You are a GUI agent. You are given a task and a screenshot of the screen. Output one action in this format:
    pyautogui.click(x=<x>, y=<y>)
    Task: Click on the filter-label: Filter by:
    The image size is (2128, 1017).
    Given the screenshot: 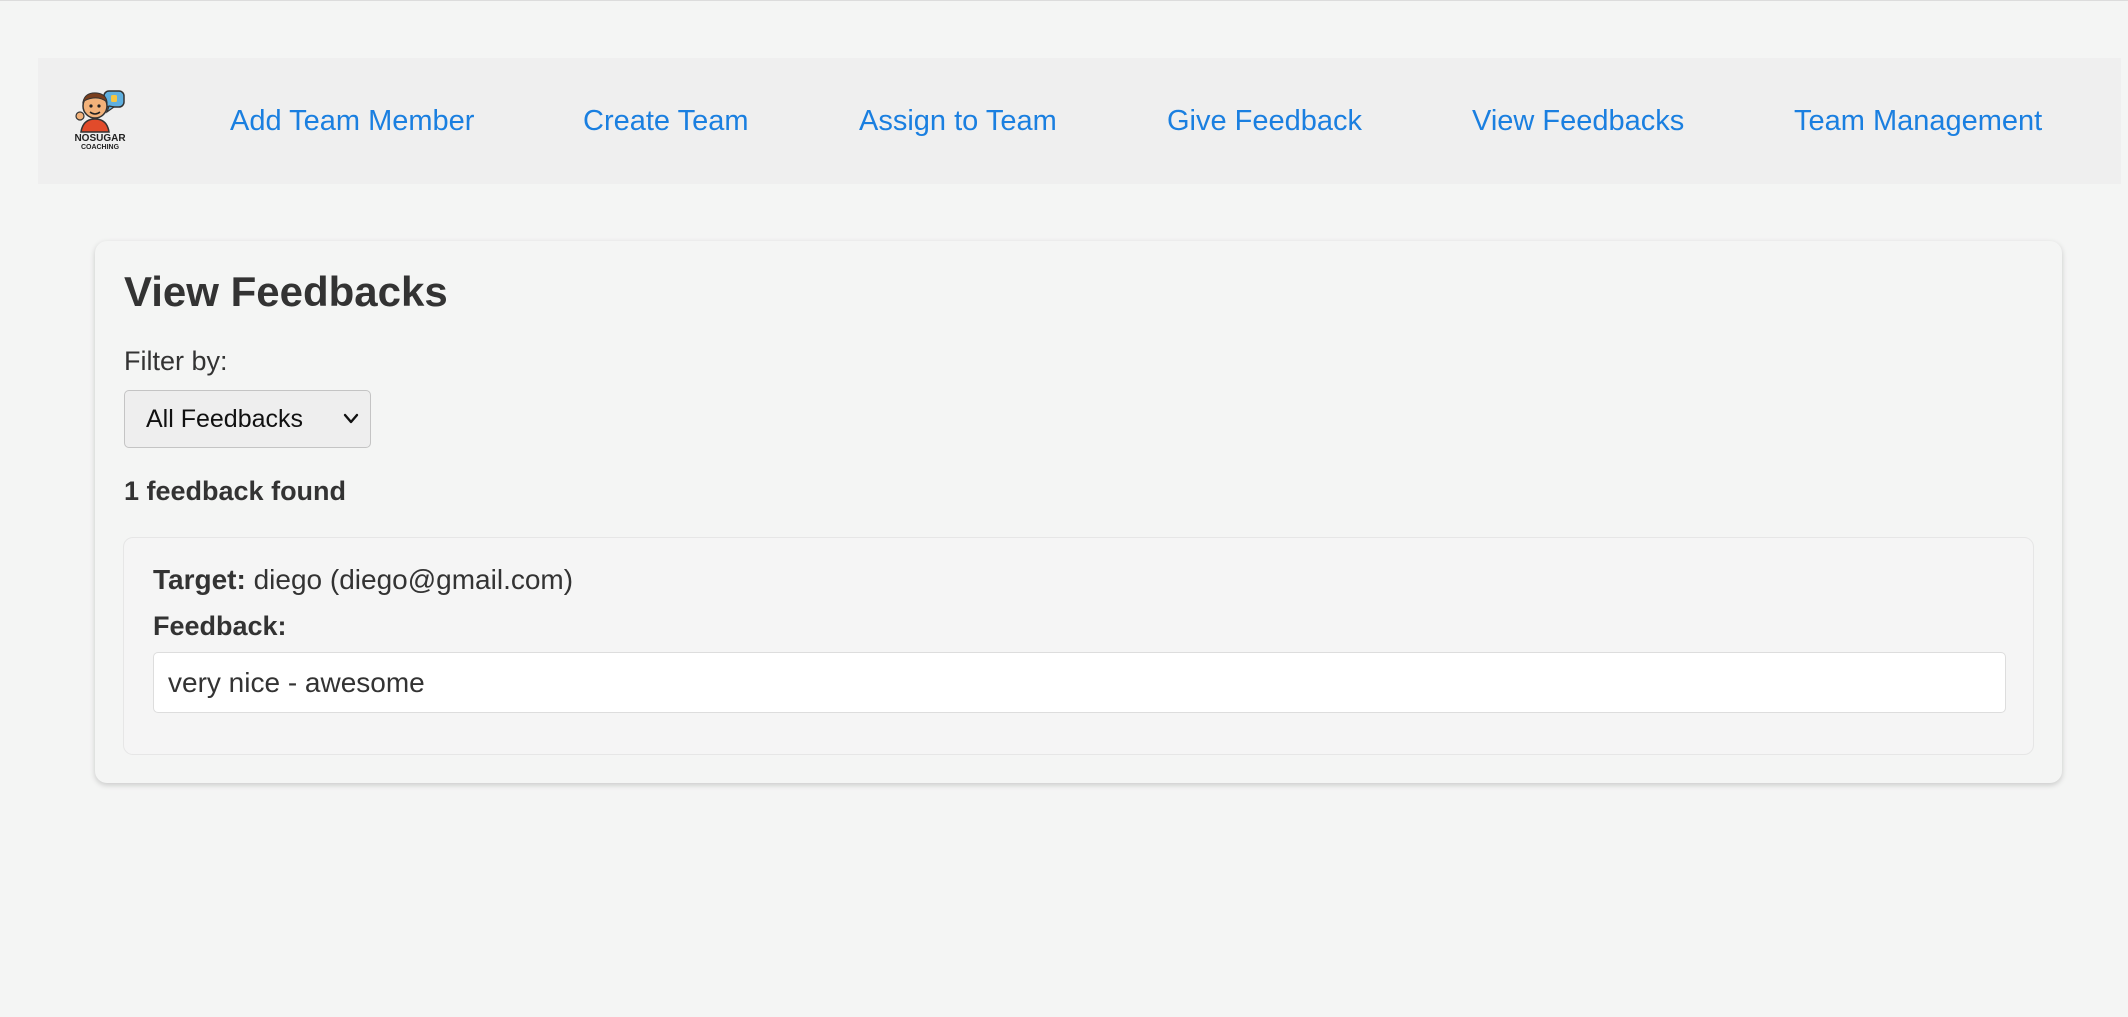 What is the action you would take?
    pyautogui.click(x=176, y=361)
    